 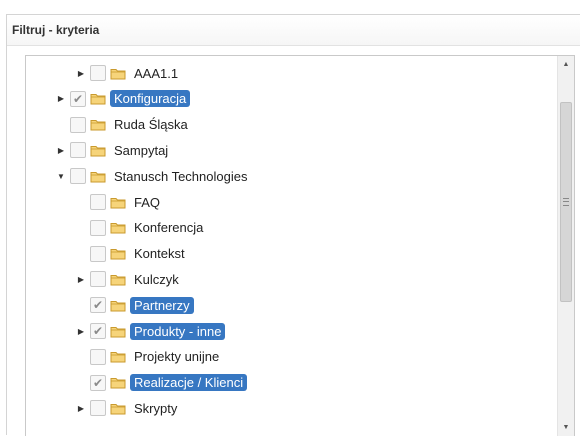 What do you see at coordinates (141, 150) in the screenshot?
I see `tree-item-label: Sampytaj` at bounding box center [141, 150].